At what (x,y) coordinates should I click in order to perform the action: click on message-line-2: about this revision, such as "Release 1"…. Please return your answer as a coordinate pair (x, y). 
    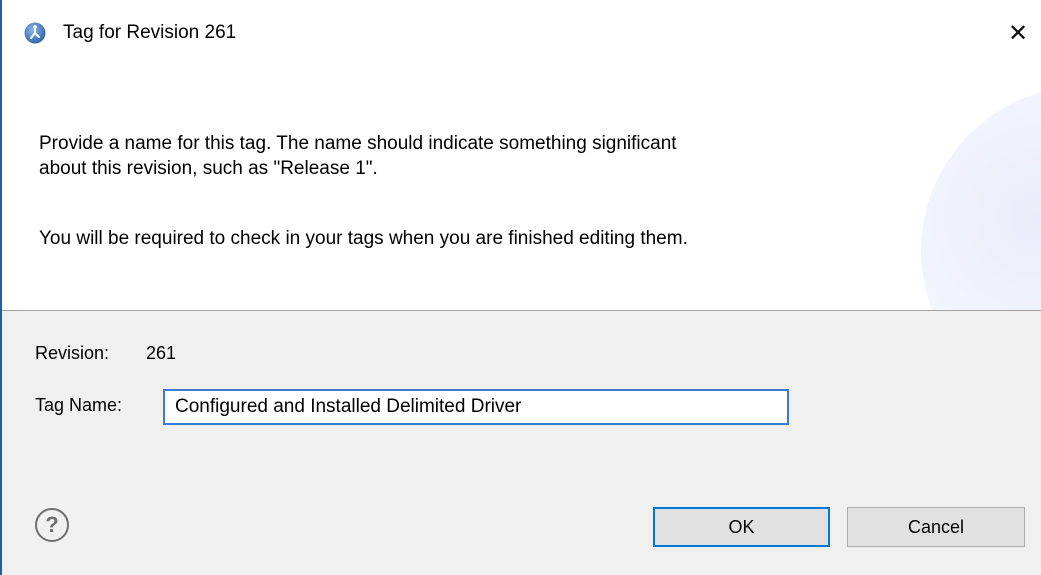
    Looking at the image, I should click on (208, 168).